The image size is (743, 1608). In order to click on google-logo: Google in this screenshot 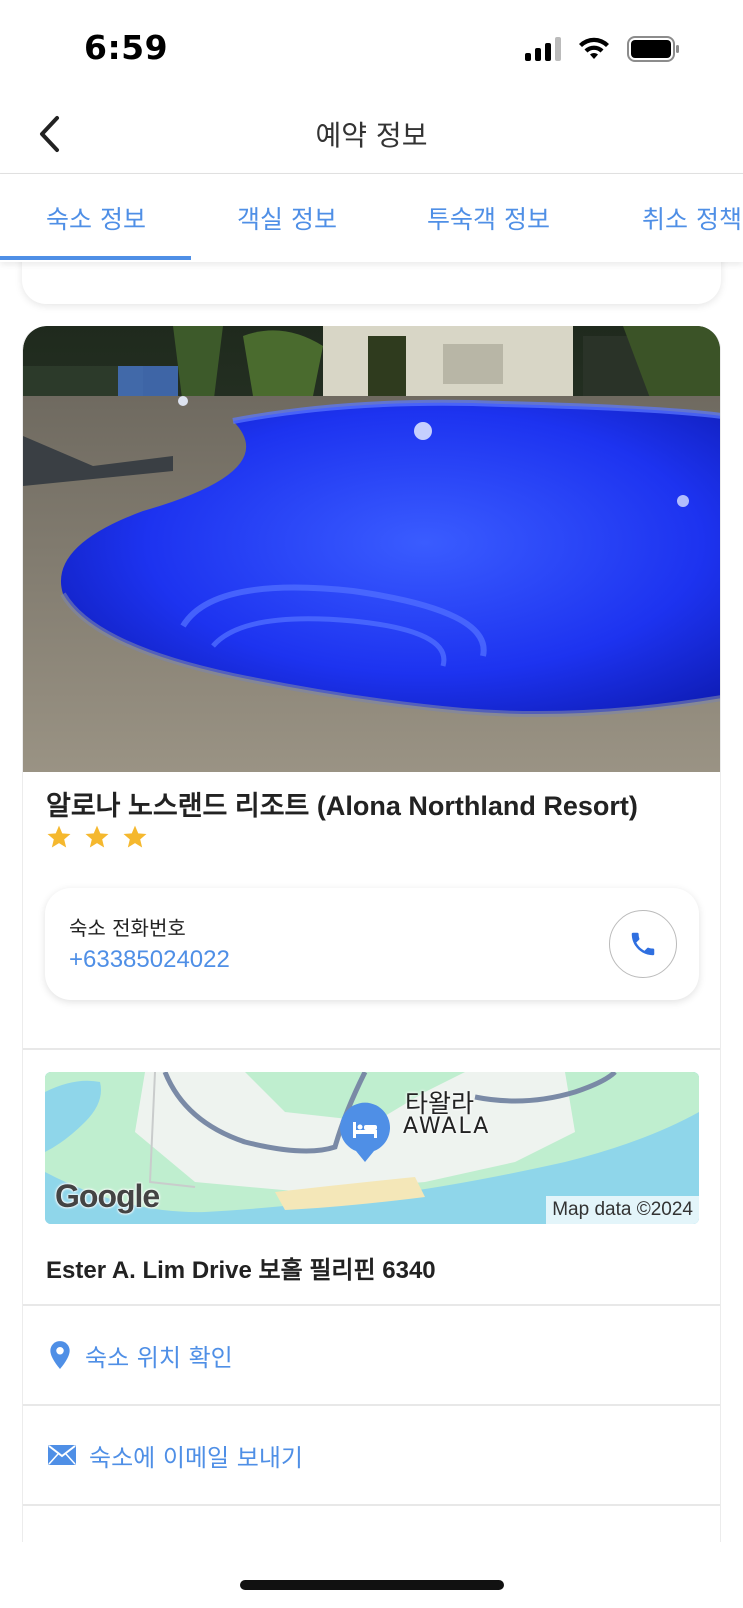, I will do `click(107, 1196)`.